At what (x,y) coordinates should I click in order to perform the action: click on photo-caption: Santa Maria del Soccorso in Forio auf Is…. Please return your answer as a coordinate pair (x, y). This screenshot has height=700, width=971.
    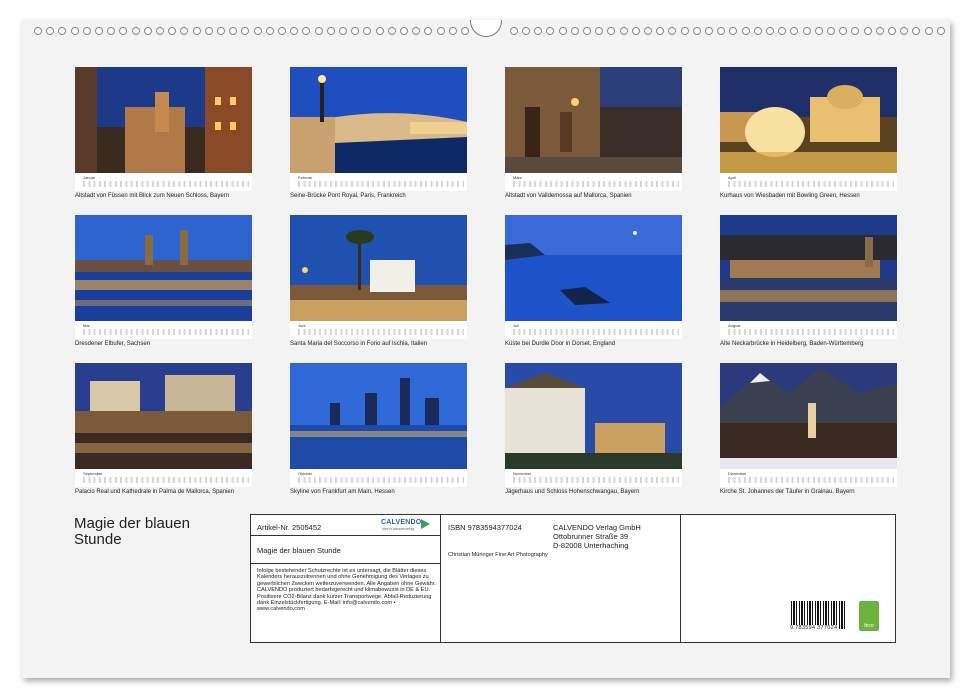
    Looking at the image, I should click on (359, 344).